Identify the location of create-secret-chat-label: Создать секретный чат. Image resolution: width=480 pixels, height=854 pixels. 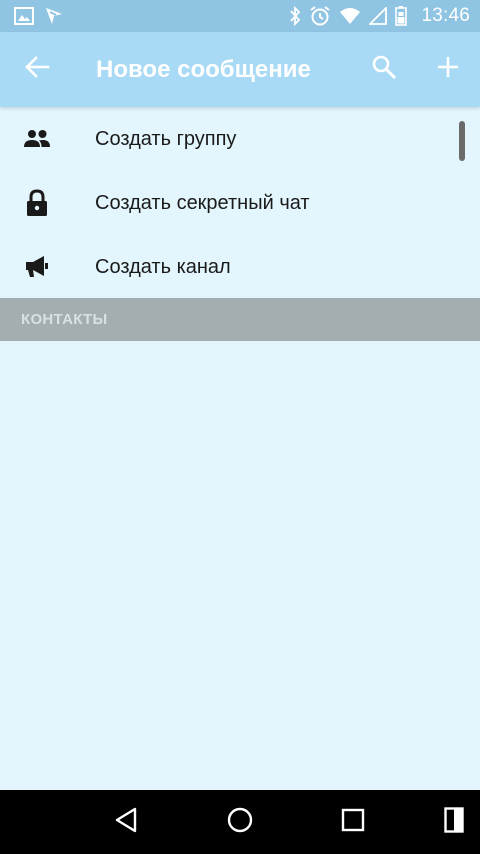
(202, 202).